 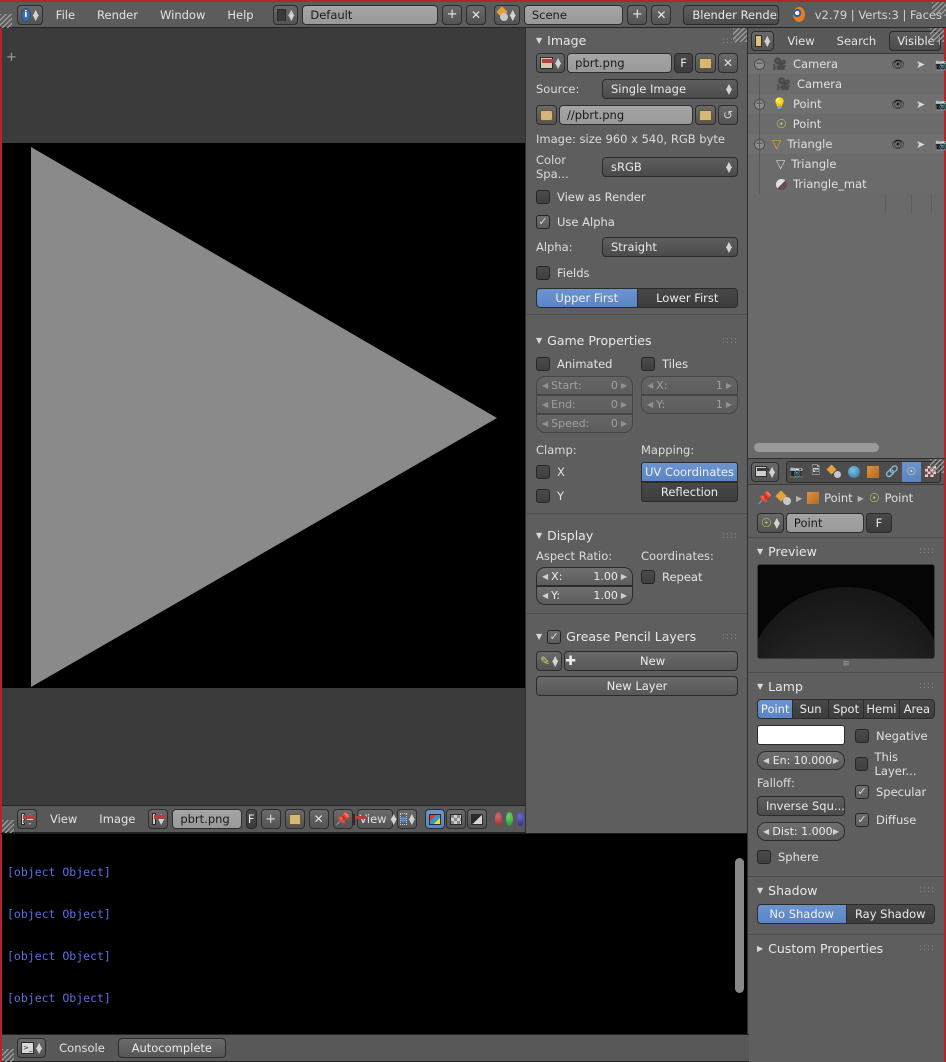 I want to click on new-image-button: +, so click(x=270, y=819).